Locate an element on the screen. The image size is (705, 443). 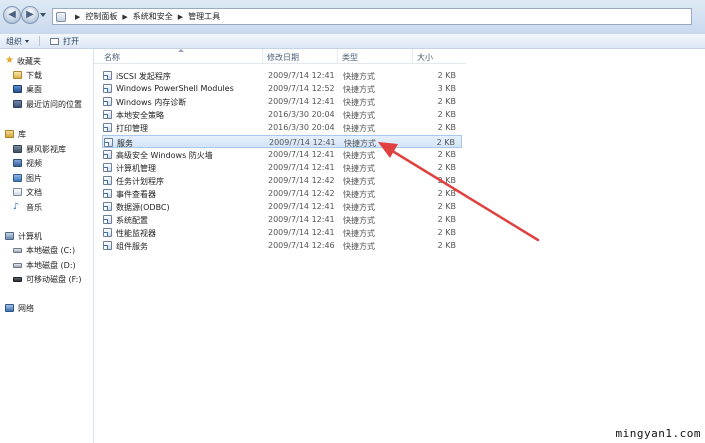
nav-item-label: 视频 is located at coordinates (34, 163).